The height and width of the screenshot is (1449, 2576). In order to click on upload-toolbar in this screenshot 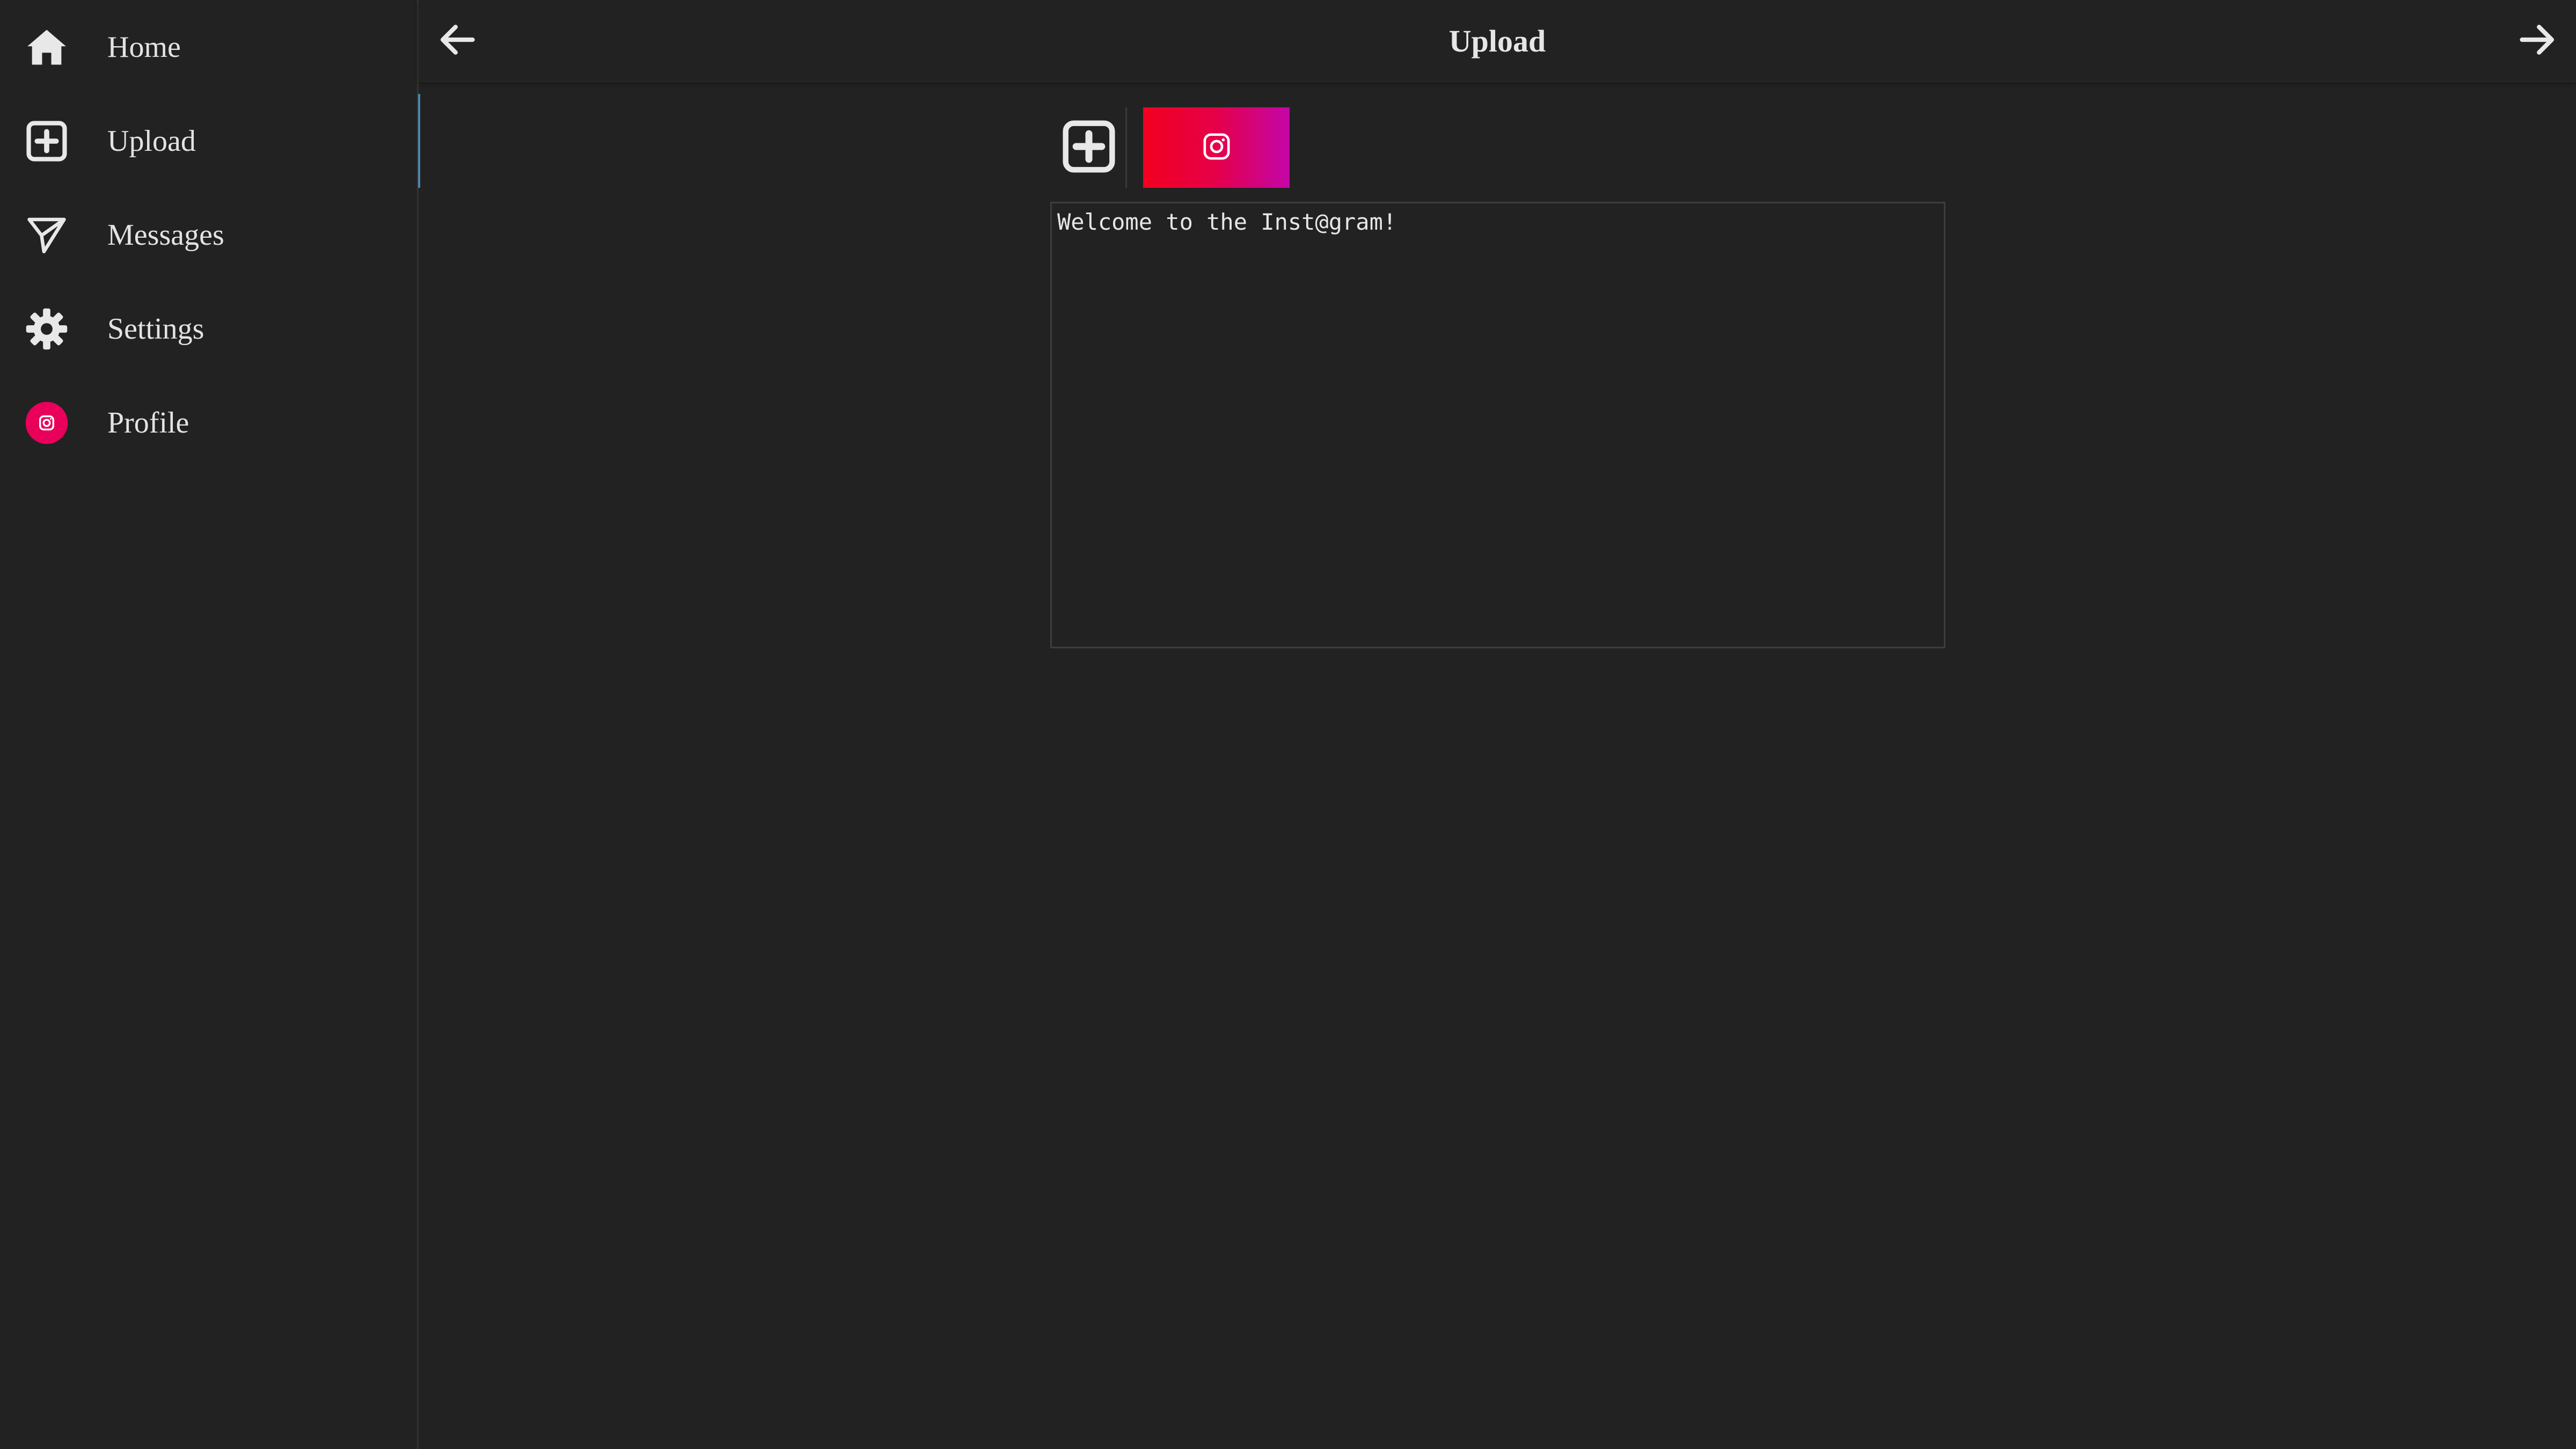, I will do `click(1171, 147)`.